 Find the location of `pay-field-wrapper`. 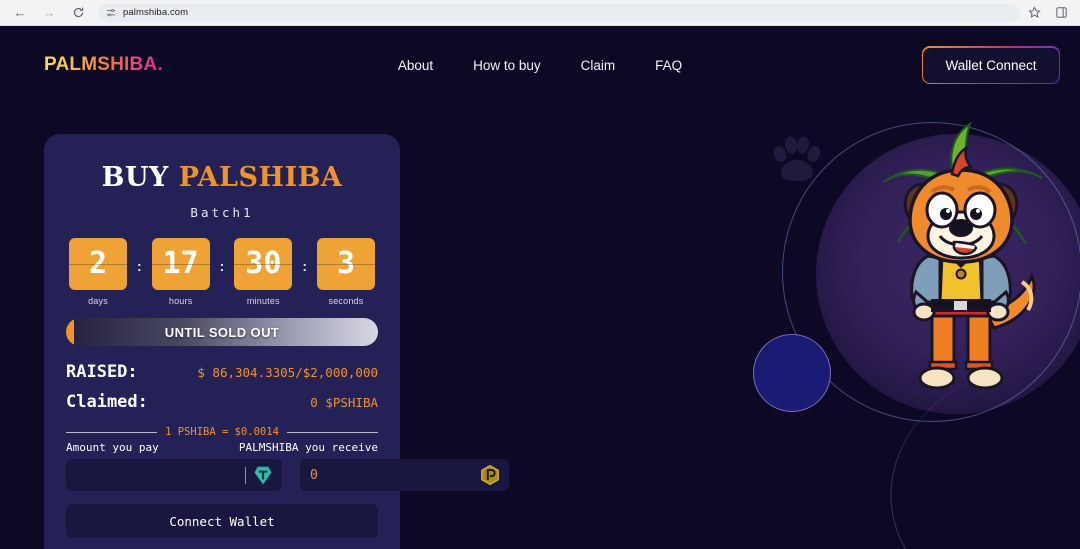

pay-field-wrapper is located at coordinates (174, 475).